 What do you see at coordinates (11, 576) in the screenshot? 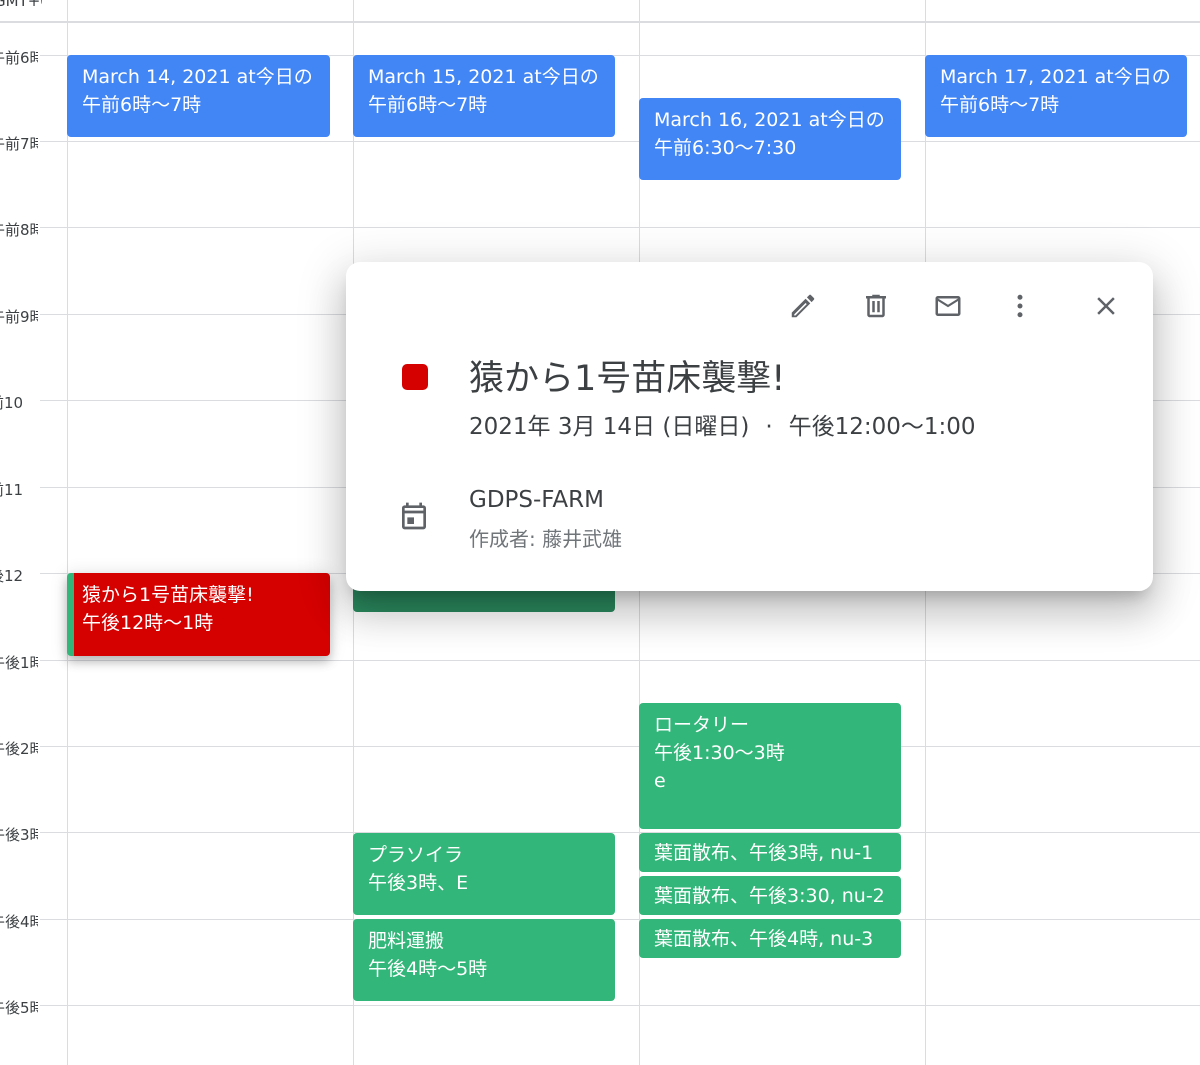
I see `time-label: 午後12時` at bounding box center [11, 576].